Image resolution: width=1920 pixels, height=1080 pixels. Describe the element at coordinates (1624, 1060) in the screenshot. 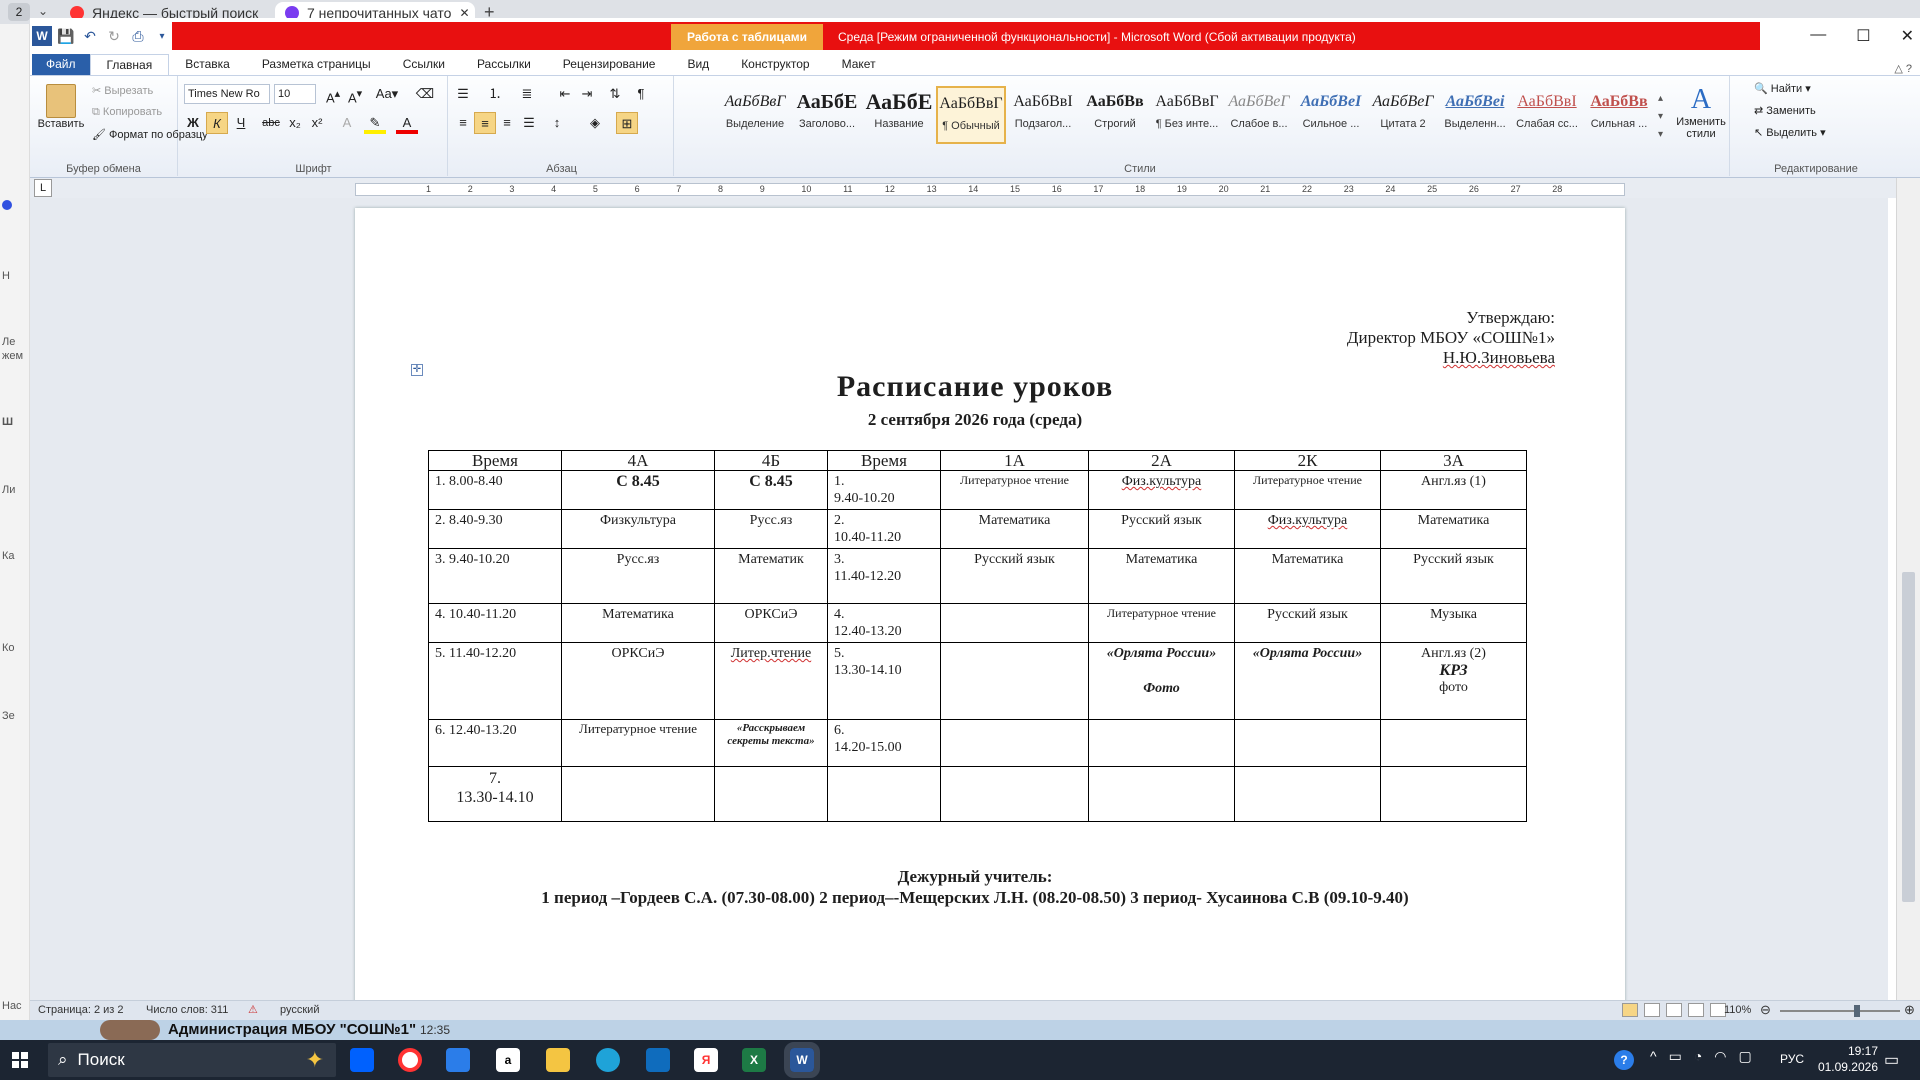

I see `help-tray-icon: ?` at that location.